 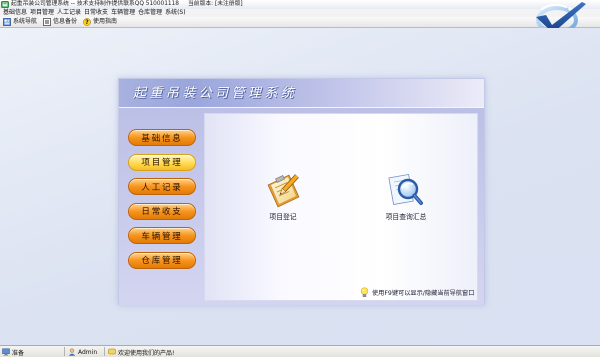 I want to click on nav-button-label: 项目管理, so click(x=162, y=163).